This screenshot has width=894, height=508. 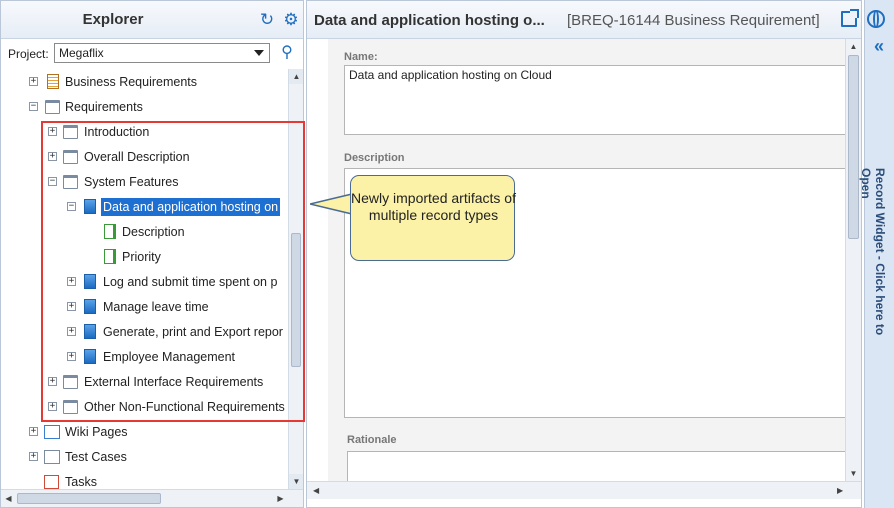 What do you see at coordinates (144, 480) in the screenshot?
I see `tree-item-tasks: Tasks` at bounding box center [144, 480].